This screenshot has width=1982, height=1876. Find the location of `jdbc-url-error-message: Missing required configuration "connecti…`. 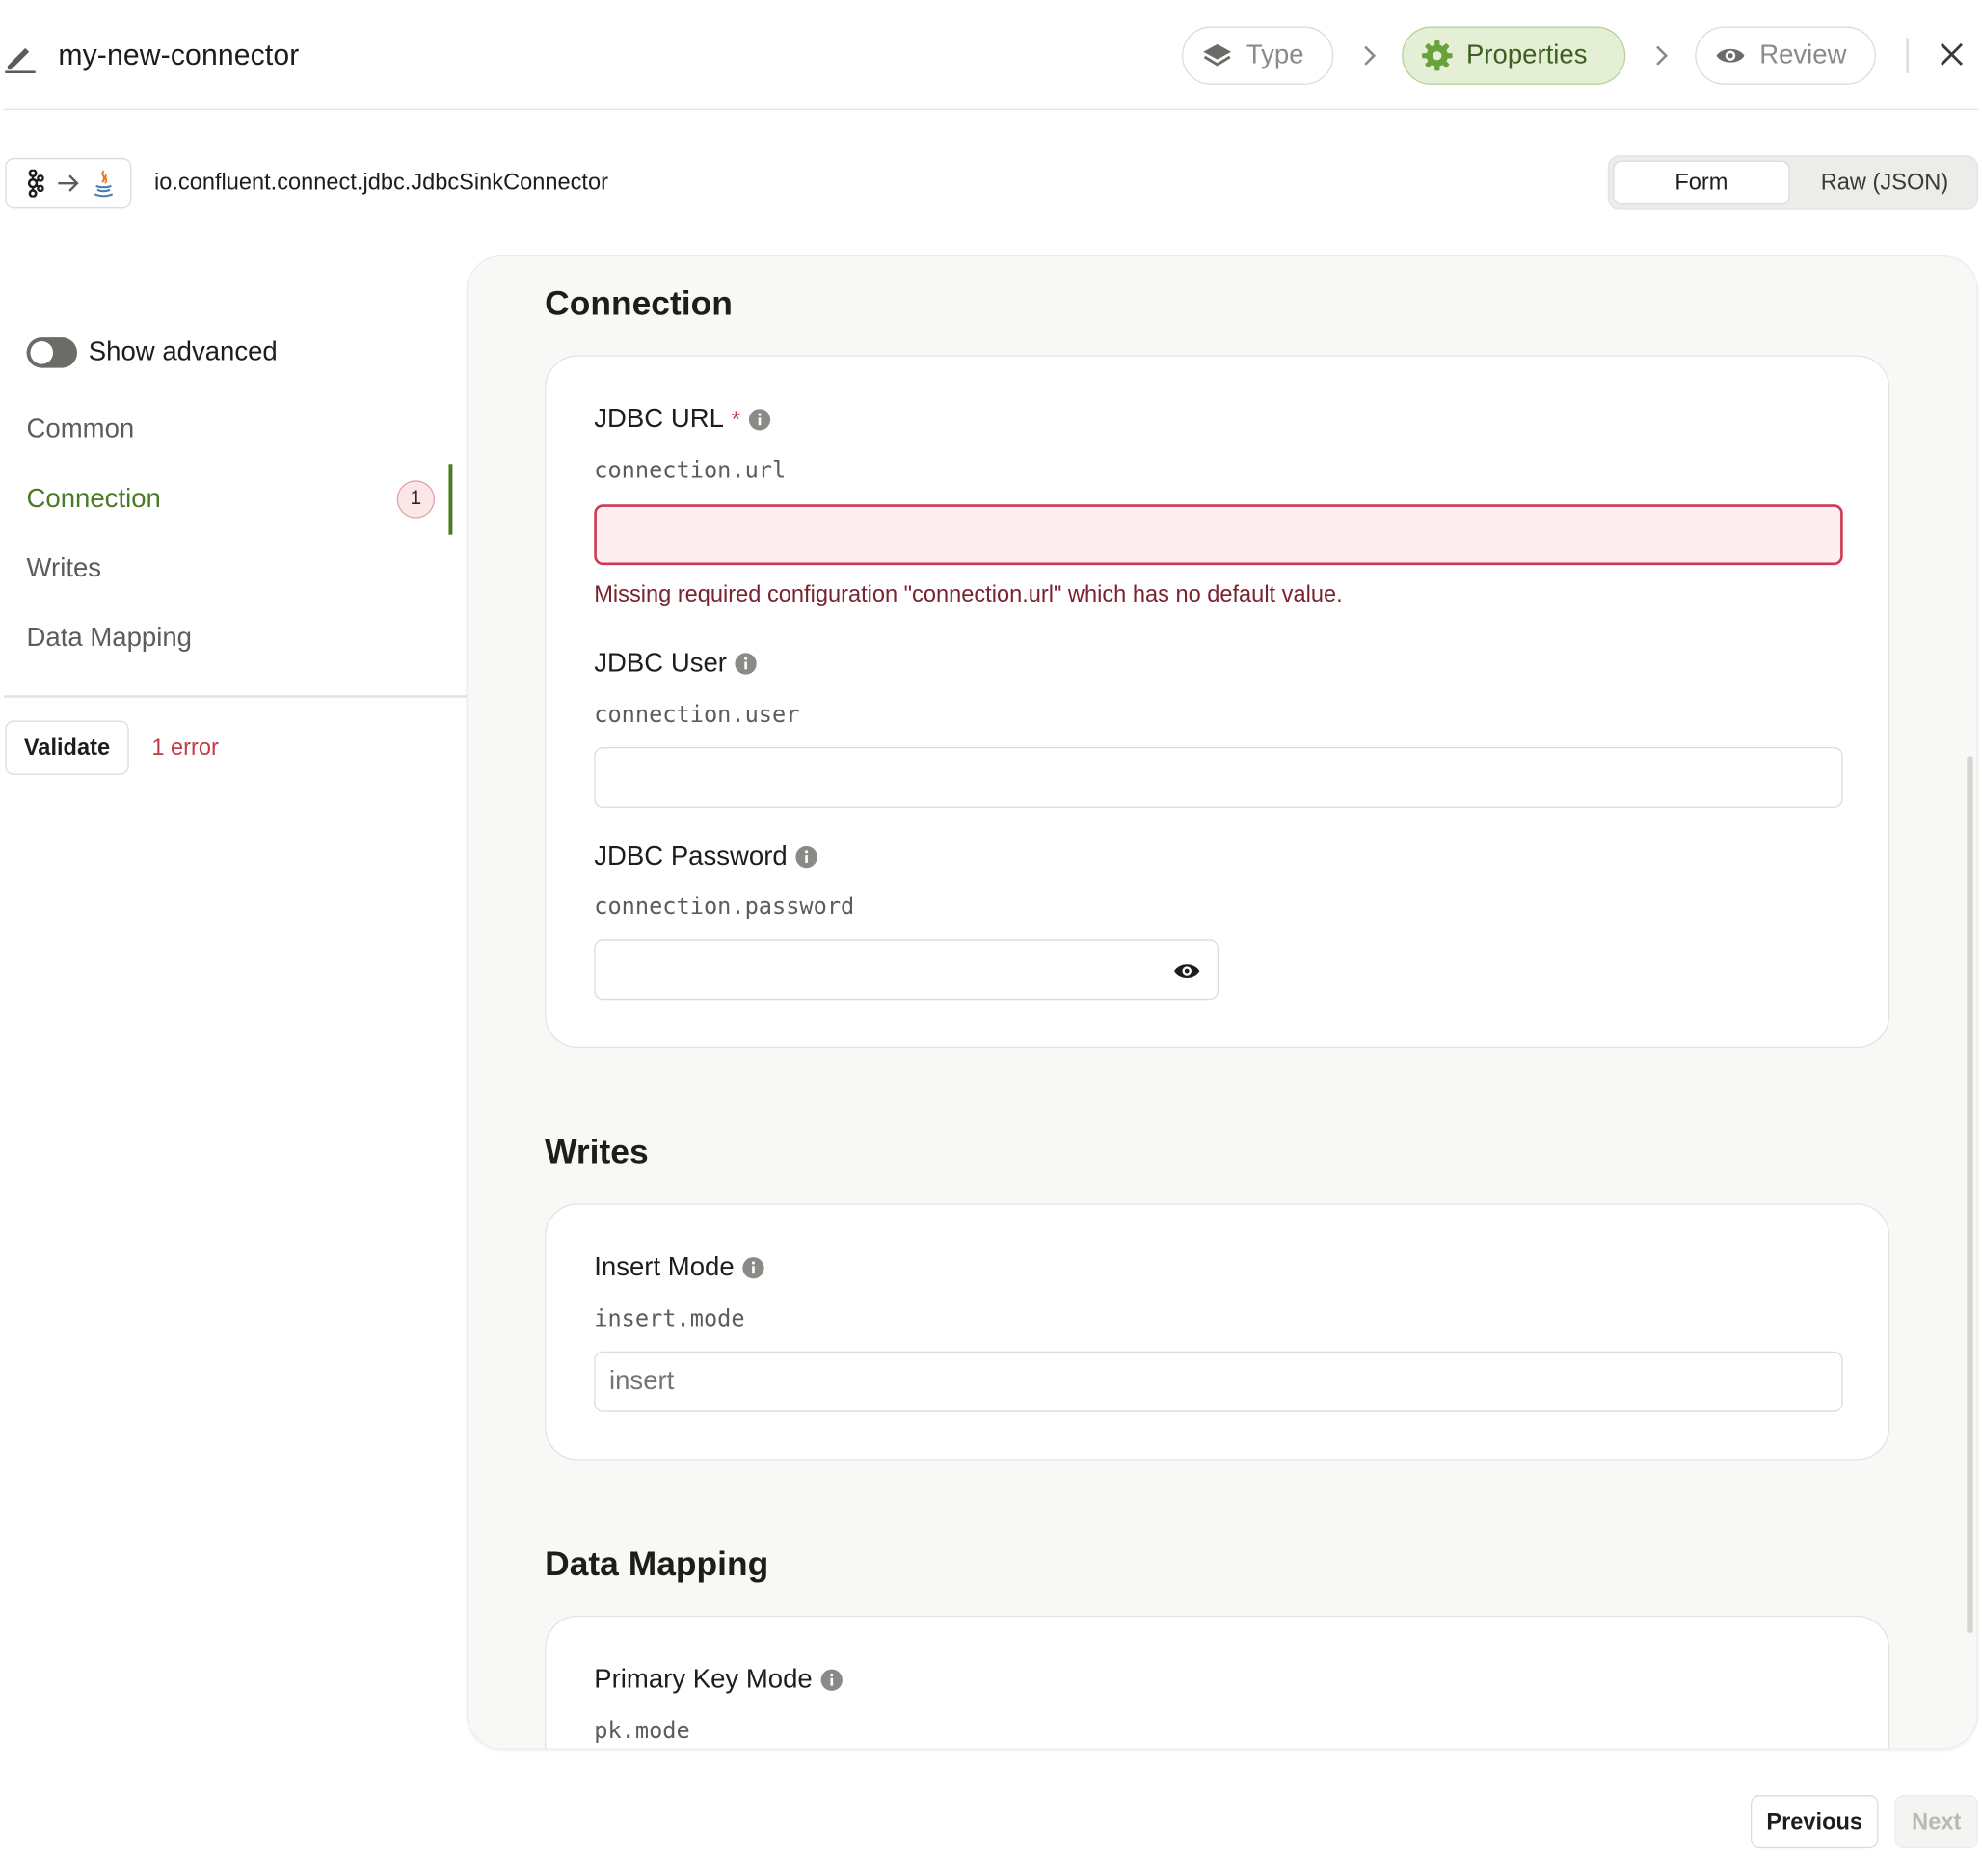

jdbc-url-error-message: Missing required configuration "connecti… is located at coordinates (969, 594).